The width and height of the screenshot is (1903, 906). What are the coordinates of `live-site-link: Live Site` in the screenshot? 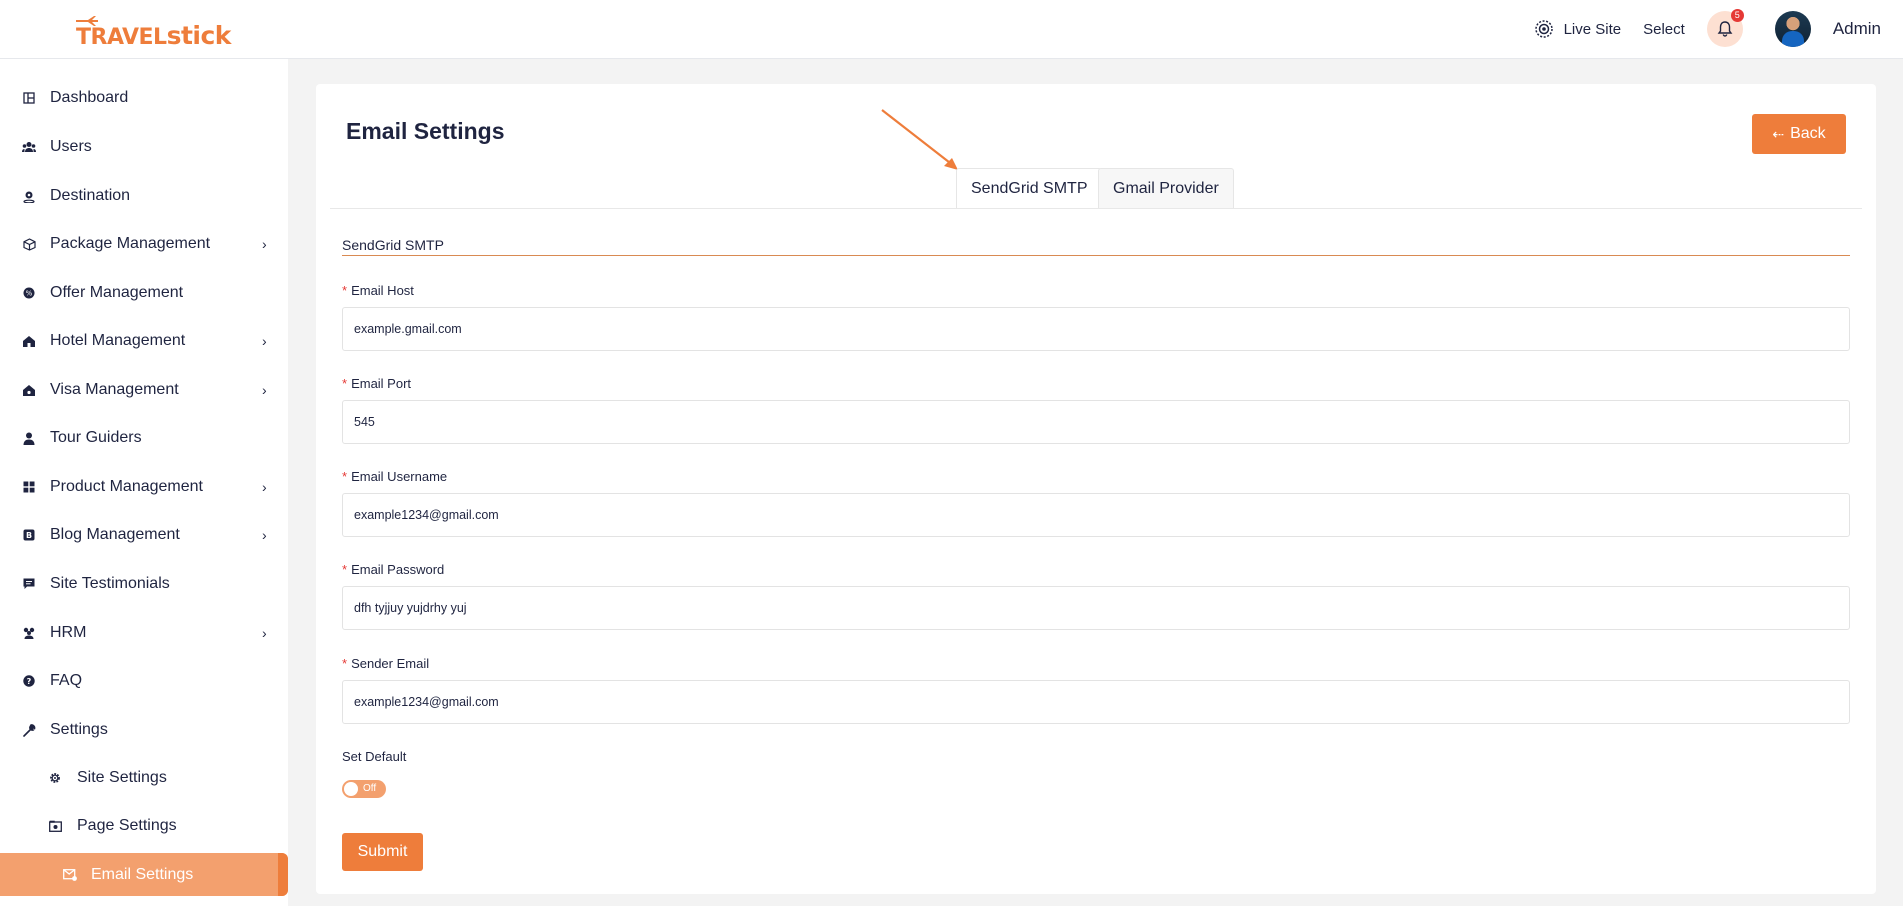 It's located at (1578, 29).